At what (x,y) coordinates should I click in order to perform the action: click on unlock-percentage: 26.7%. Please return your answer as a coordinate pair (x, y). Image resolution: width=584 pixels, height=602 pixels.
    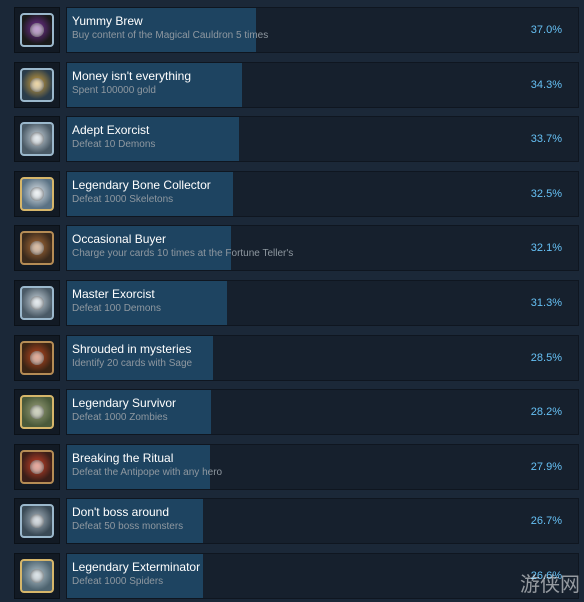
    Looking at the image, I should click on (546, 521).